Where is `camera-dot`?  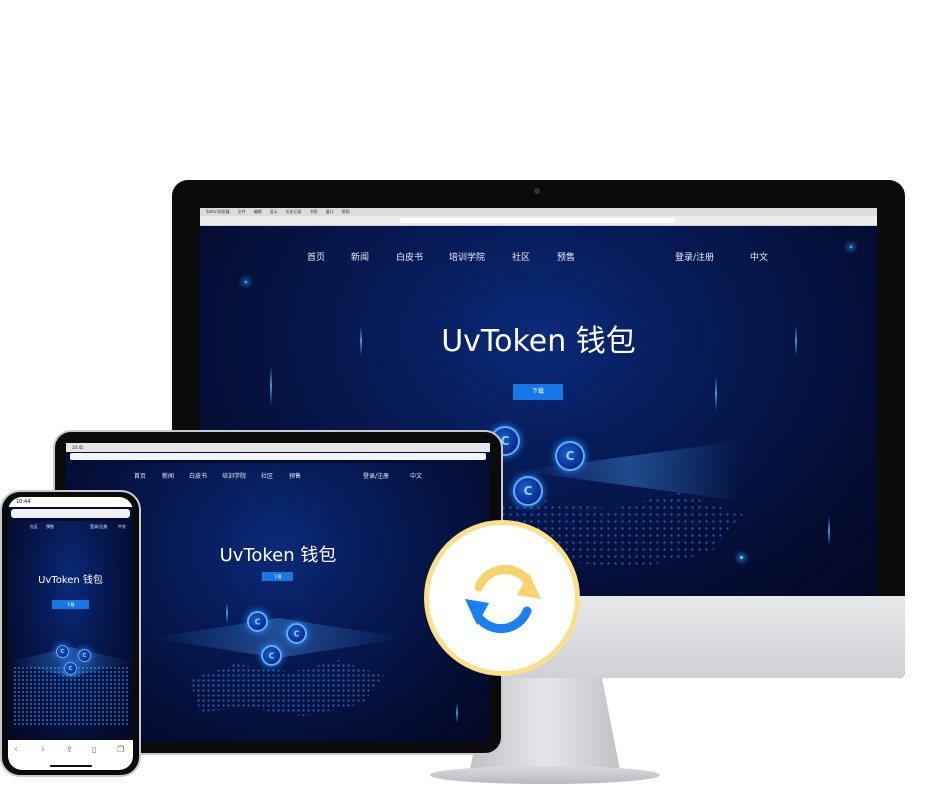 camera-dot is located at coordinates (537, 191).